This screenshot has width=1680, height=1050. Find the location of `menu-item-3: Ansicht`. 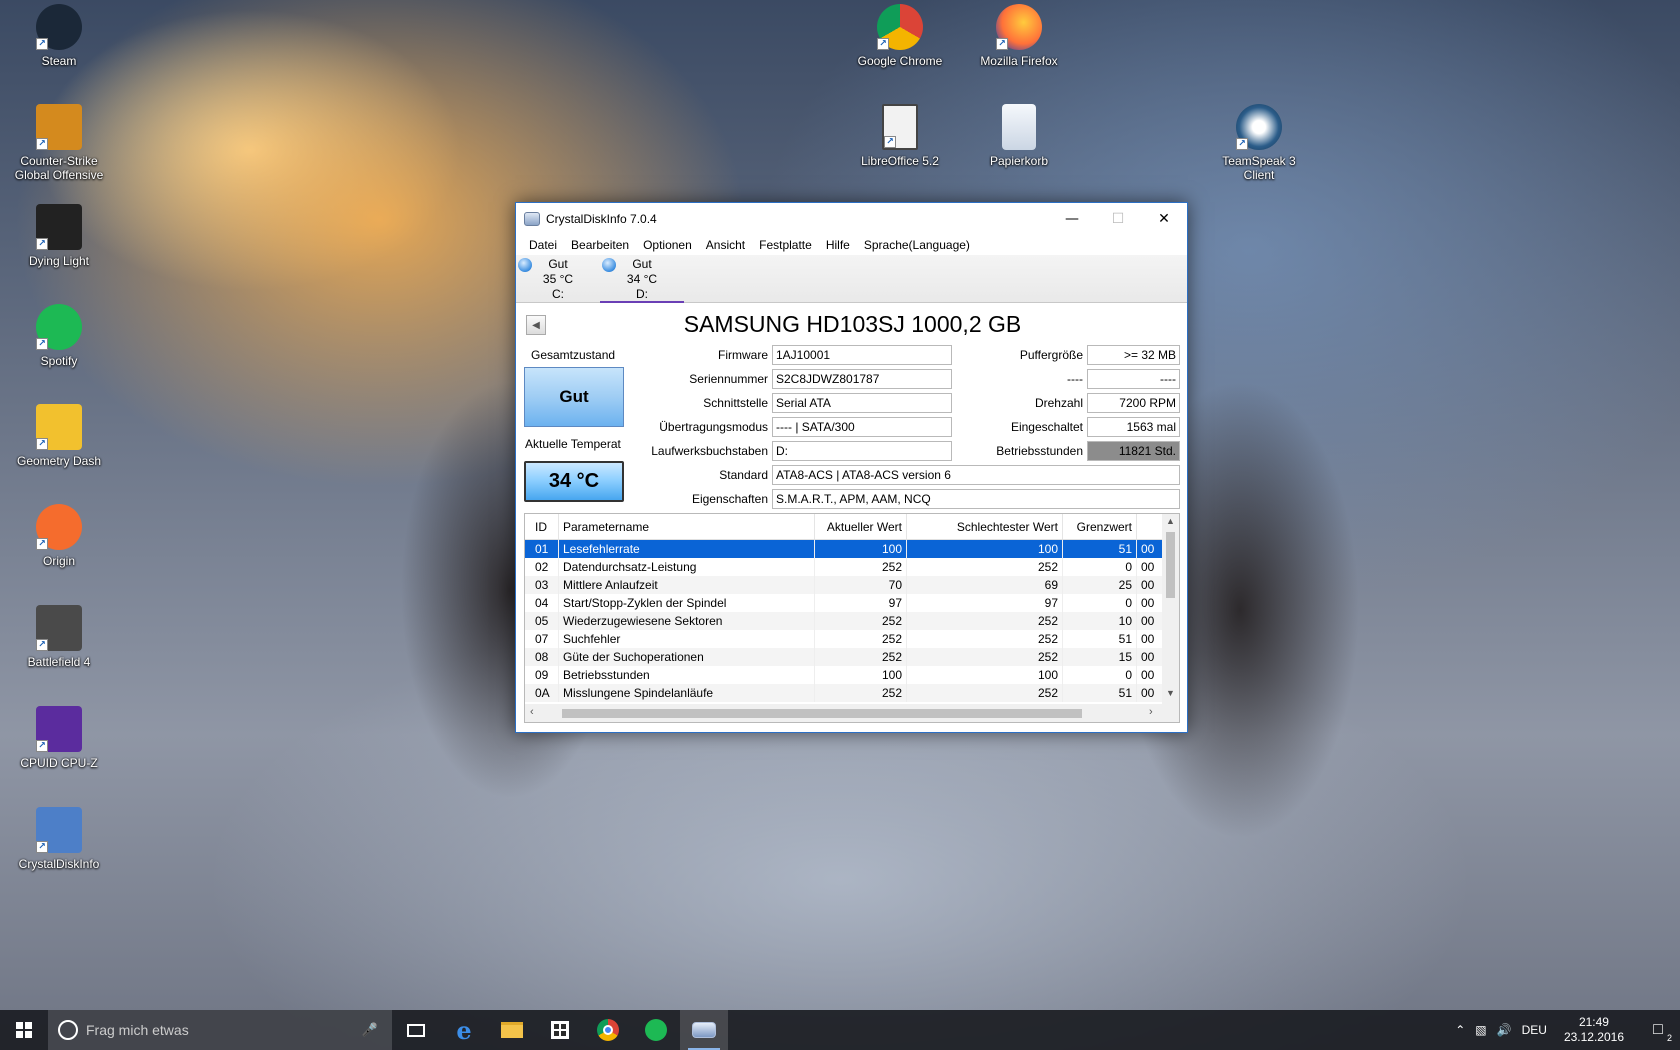

menu-item-3: Ansicht is located at coordinates (725, 245).